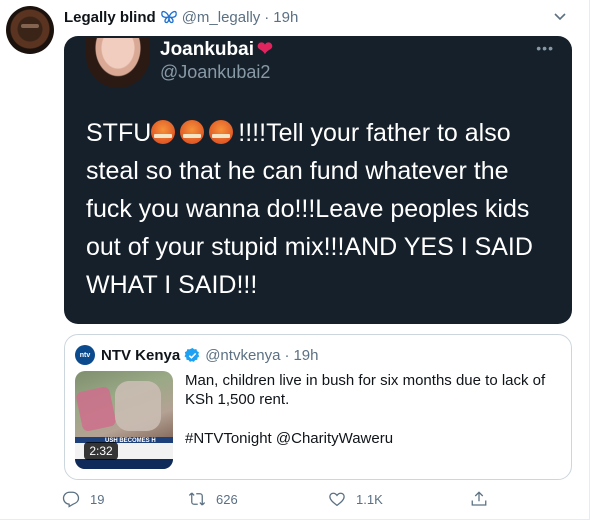  What do you see at coordinates (118, 63) in the screenshot?
I see `screenshot-avatar` at bounding box center [118, 63].